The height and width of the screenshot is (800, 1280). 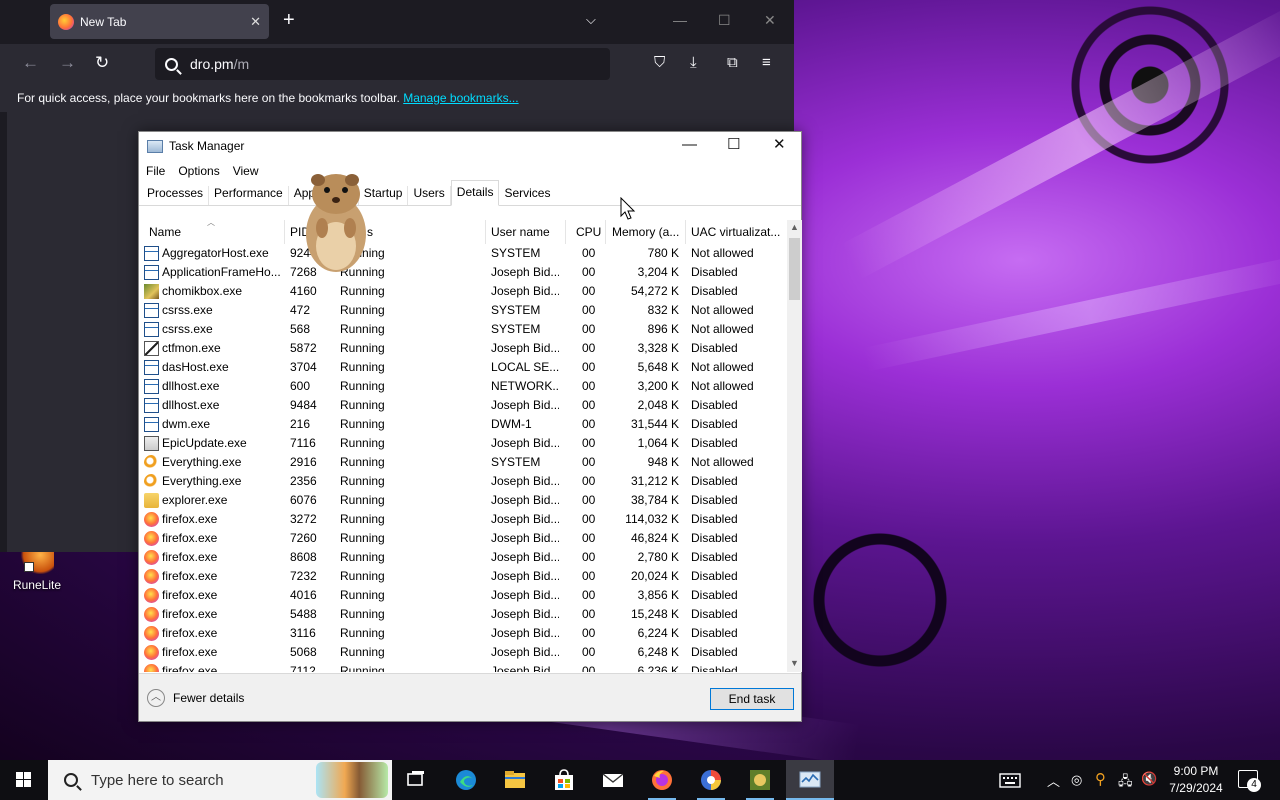 What do you see at coordinates (463, 424) in the screenshot?
I see `table-row: dwm.exe 216 Running DWM-1 00 31,544 K Disabled` at bounding box center [463, 424].